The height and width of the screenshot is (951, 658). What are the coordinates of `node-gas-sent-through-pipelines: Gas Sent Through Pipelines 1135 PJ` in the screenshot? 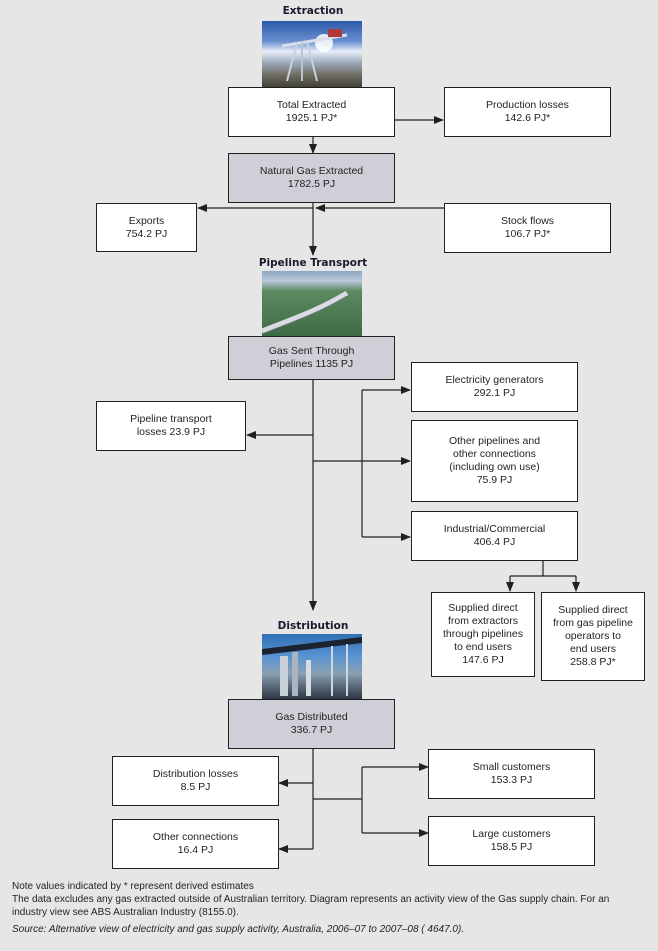 It's located at (311, 358).